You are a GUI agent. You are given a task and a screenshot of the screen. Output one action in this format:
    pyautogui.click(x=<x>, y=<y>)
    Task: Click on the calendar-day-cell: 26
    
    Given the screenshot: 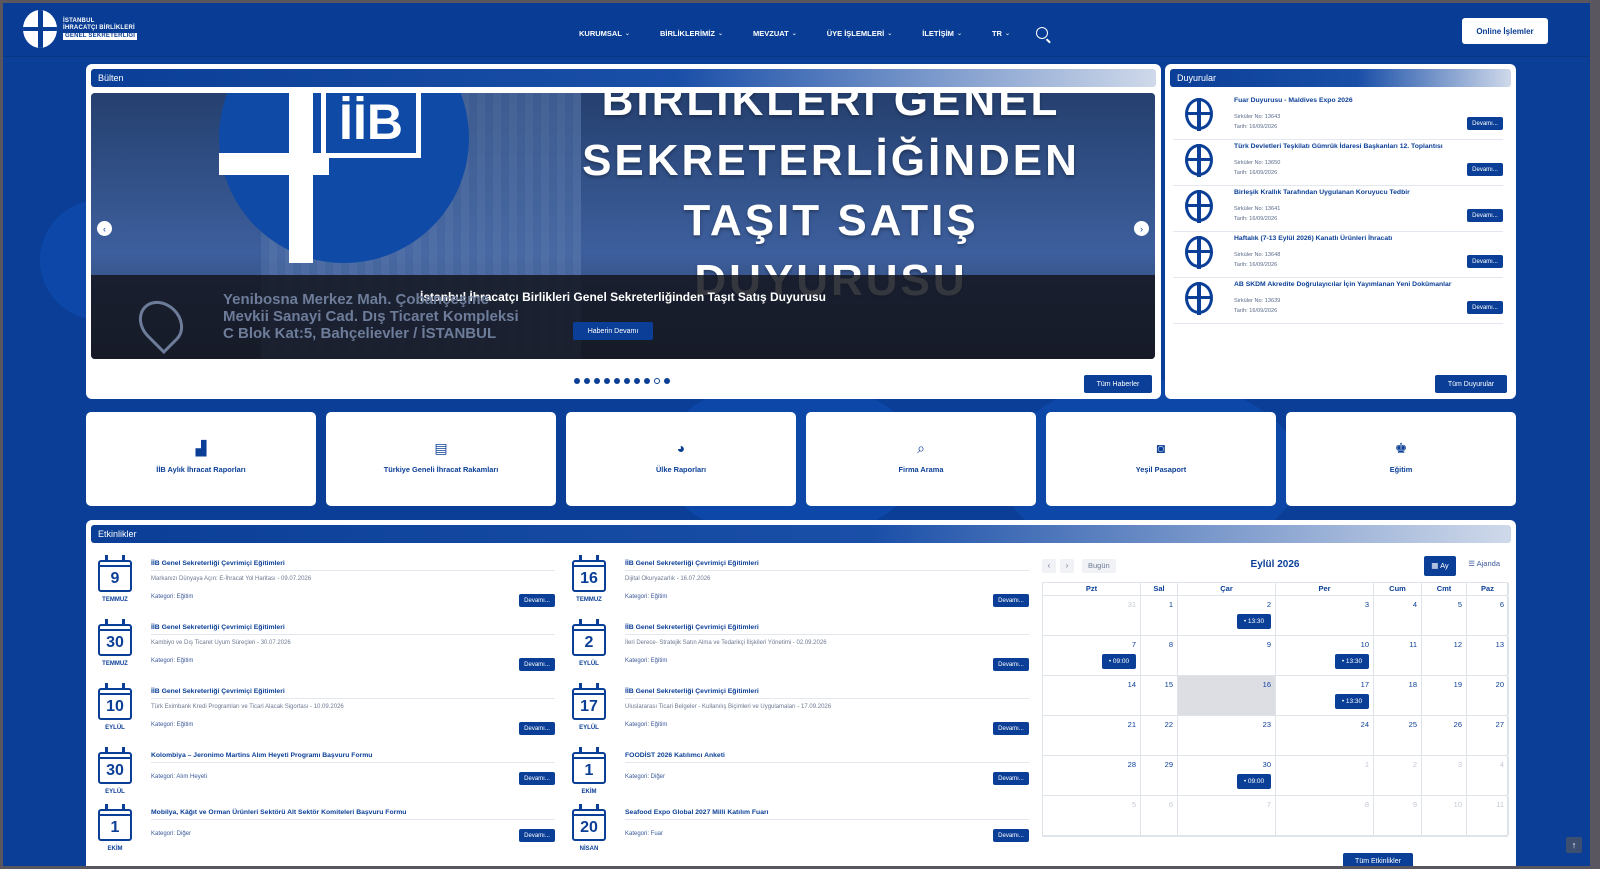 What is the action you would take?
    pyautogui.click(x=1444, y=735)
    